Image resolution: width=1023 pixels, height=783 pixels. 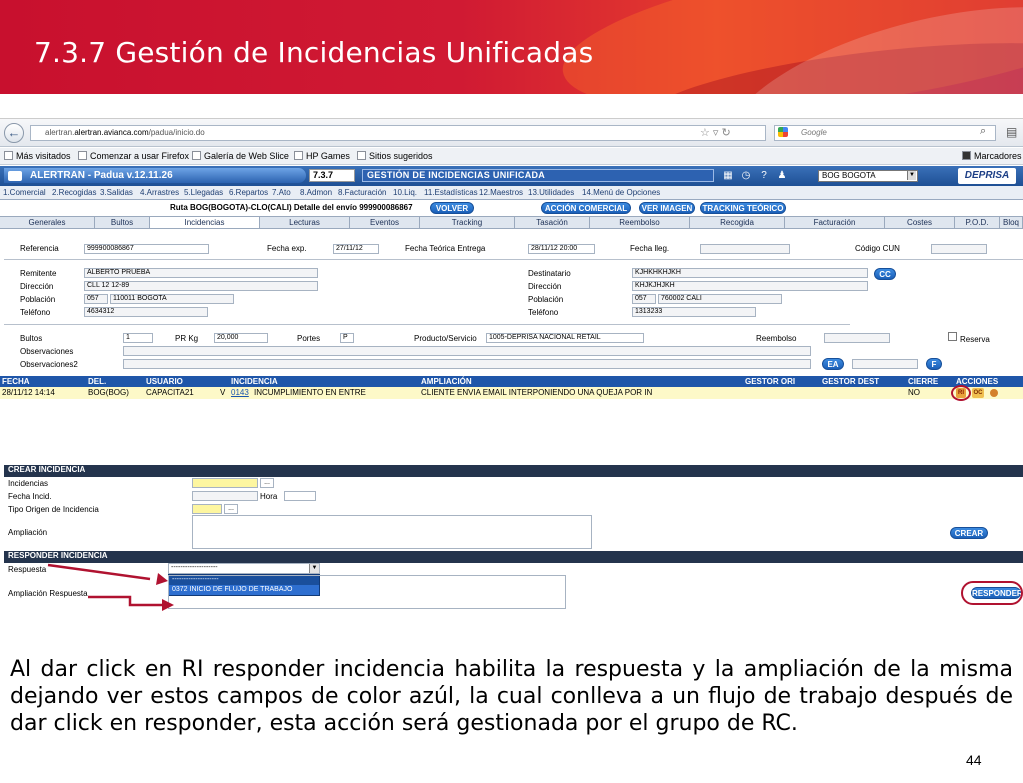 I want to click on google-icon, so click(x=783, y=132).